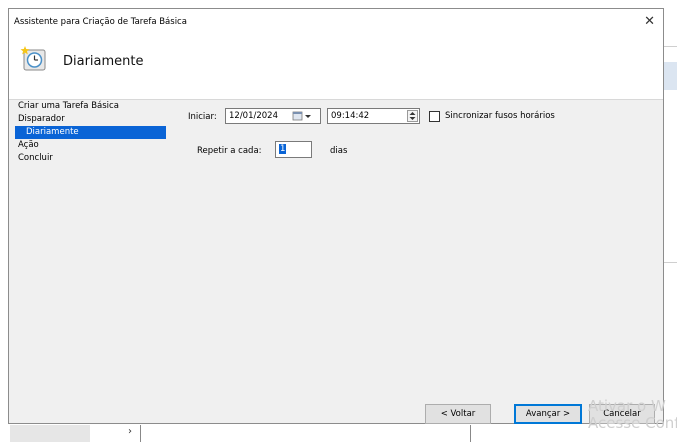 The height and width of the screenshot is (442, 677). I want to click on watermark-line2: Acesse Conf, so click(632, 423).